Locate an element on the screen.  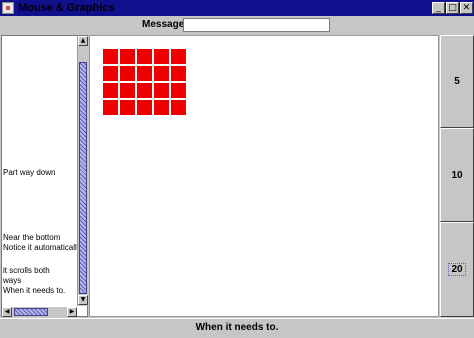
size-10-button: 10 is located at coordinates (457, 175).